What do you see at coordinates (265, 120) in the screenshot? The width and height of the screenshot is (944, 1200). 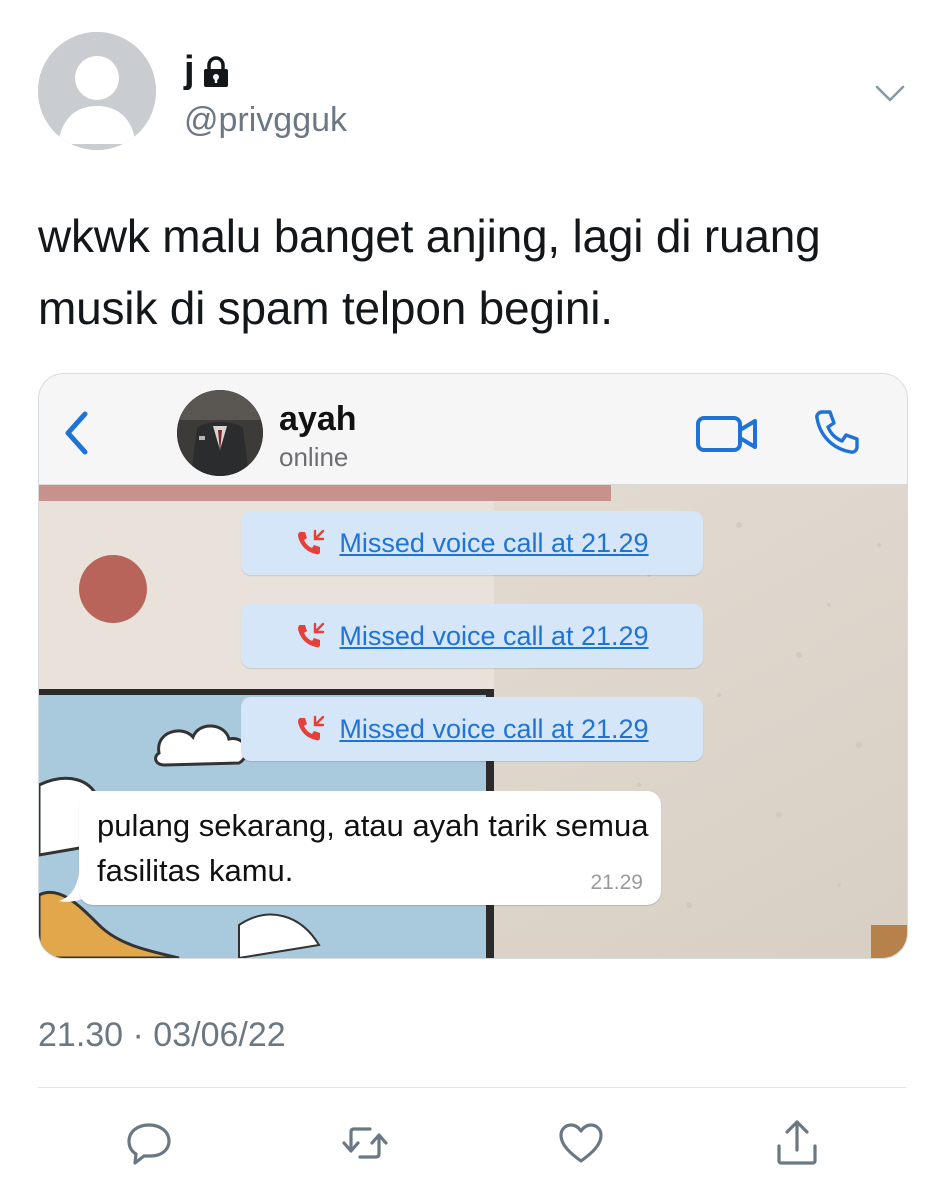 I see `user-handle: @privgguk` at bounding box center [265, 120].